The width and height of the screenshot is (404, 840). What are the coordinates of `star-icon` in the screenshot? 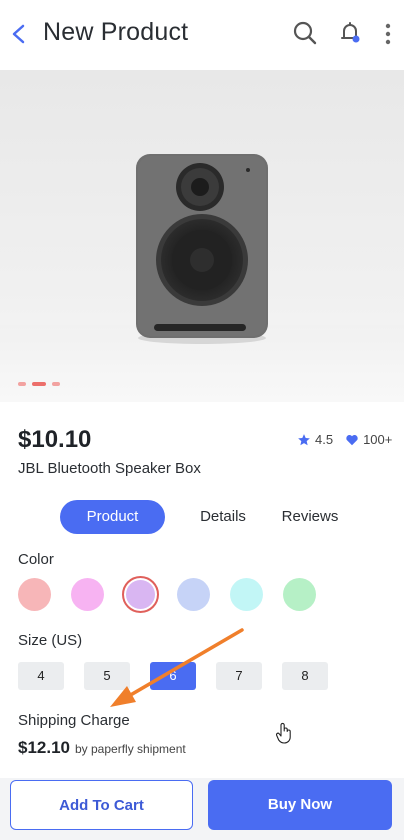 It's located at (304, 439).